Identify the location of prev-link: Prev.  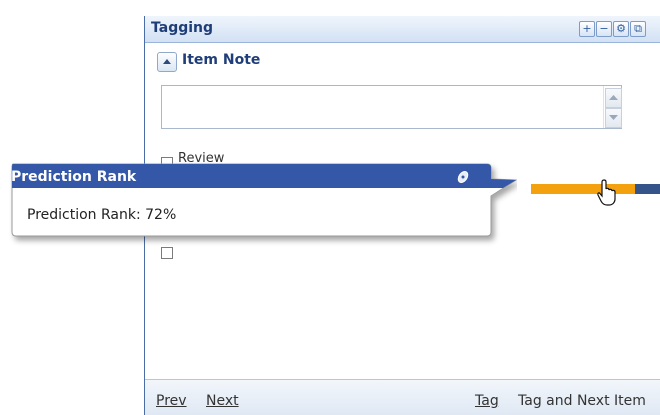
(171, 401).